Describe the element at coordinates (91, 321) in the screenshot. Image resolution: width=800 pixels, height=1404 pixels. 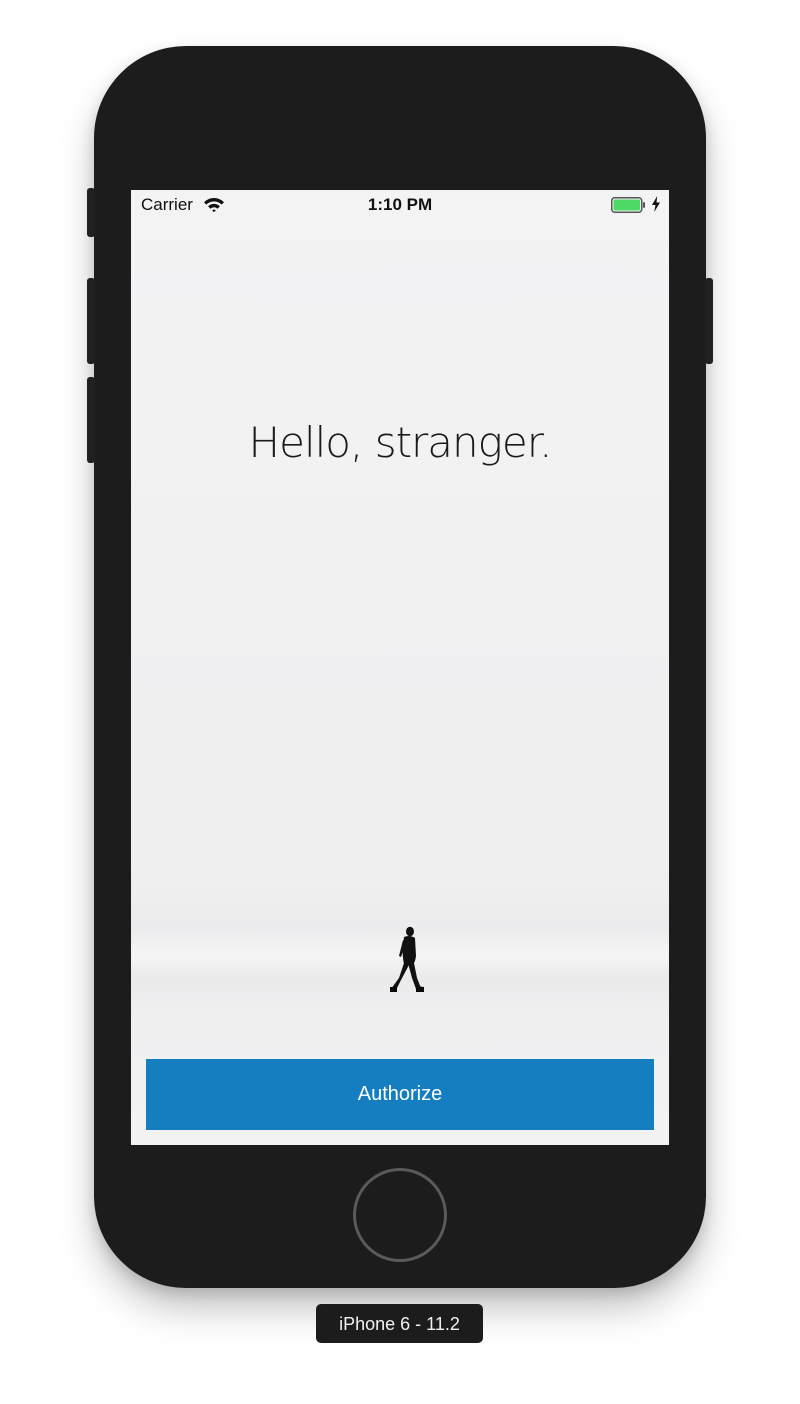
I see `volume-up-button` at that location.